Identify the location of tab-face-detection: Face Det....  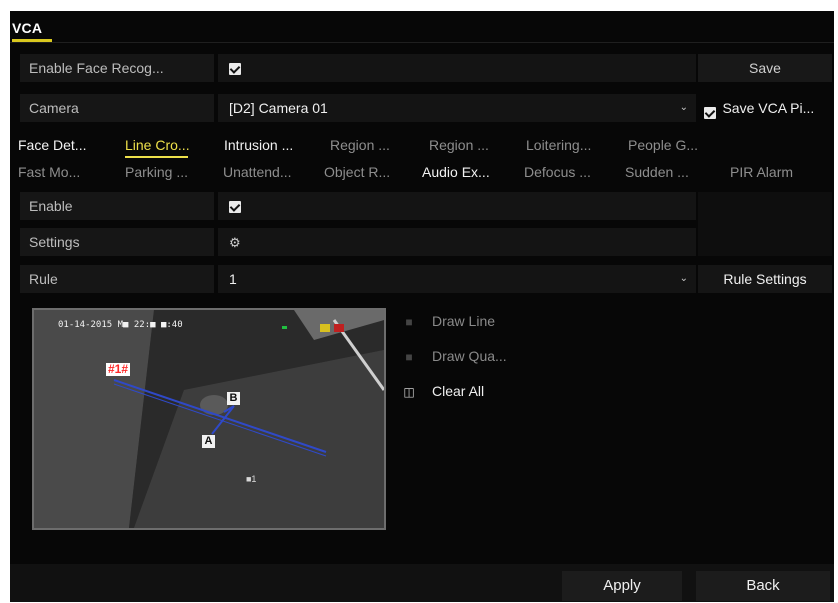
(52, 146).